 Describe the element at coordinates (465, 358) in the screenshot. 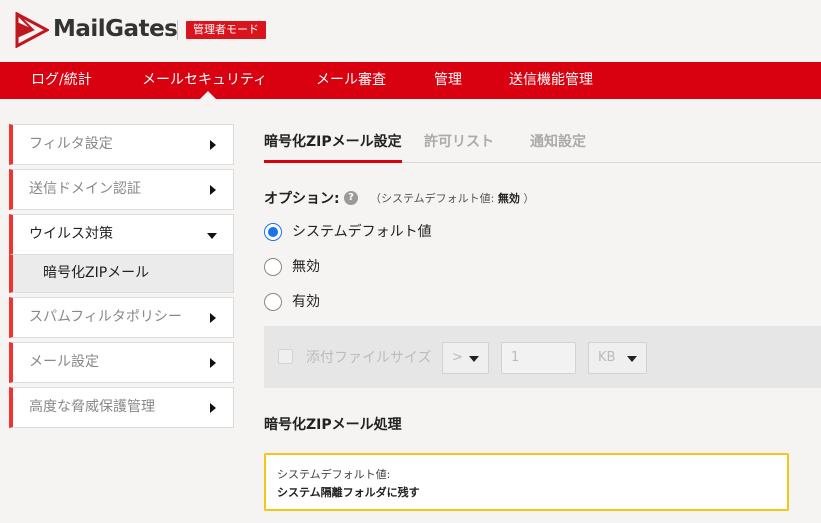

I see `operator-select: >` at that location.